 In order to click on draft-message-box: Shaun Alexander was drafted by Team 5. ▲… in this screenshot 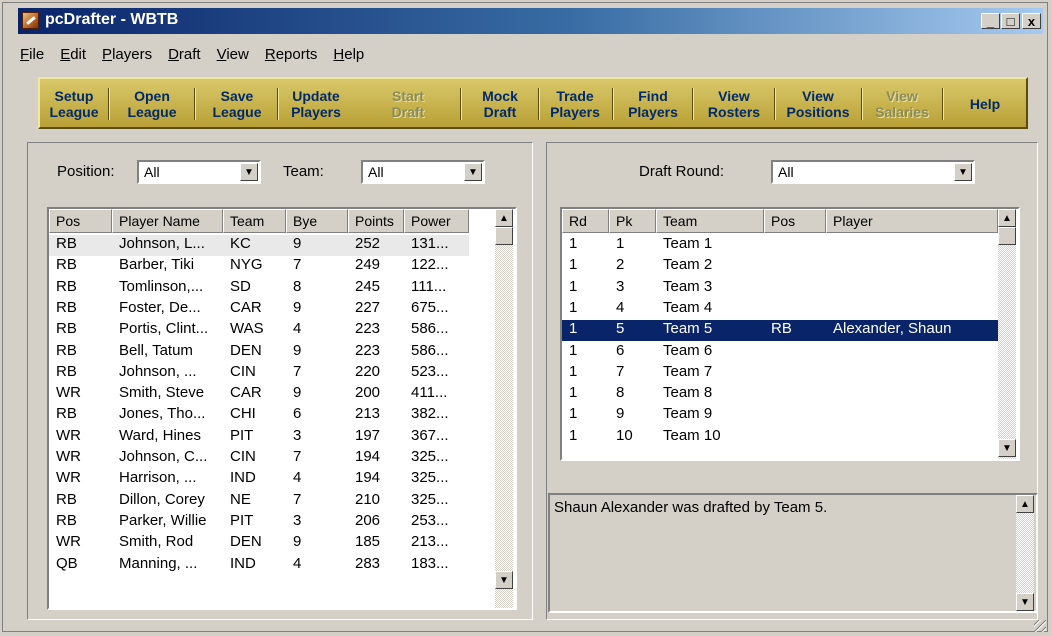, I will do `click(793, 553)`.